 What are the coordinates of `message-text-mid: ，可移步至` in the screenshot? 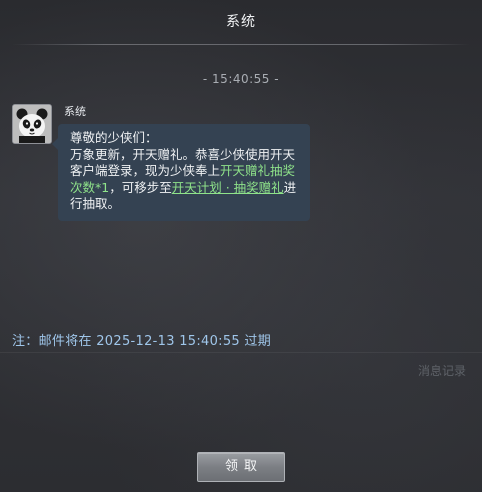 It's located at (140, 187).